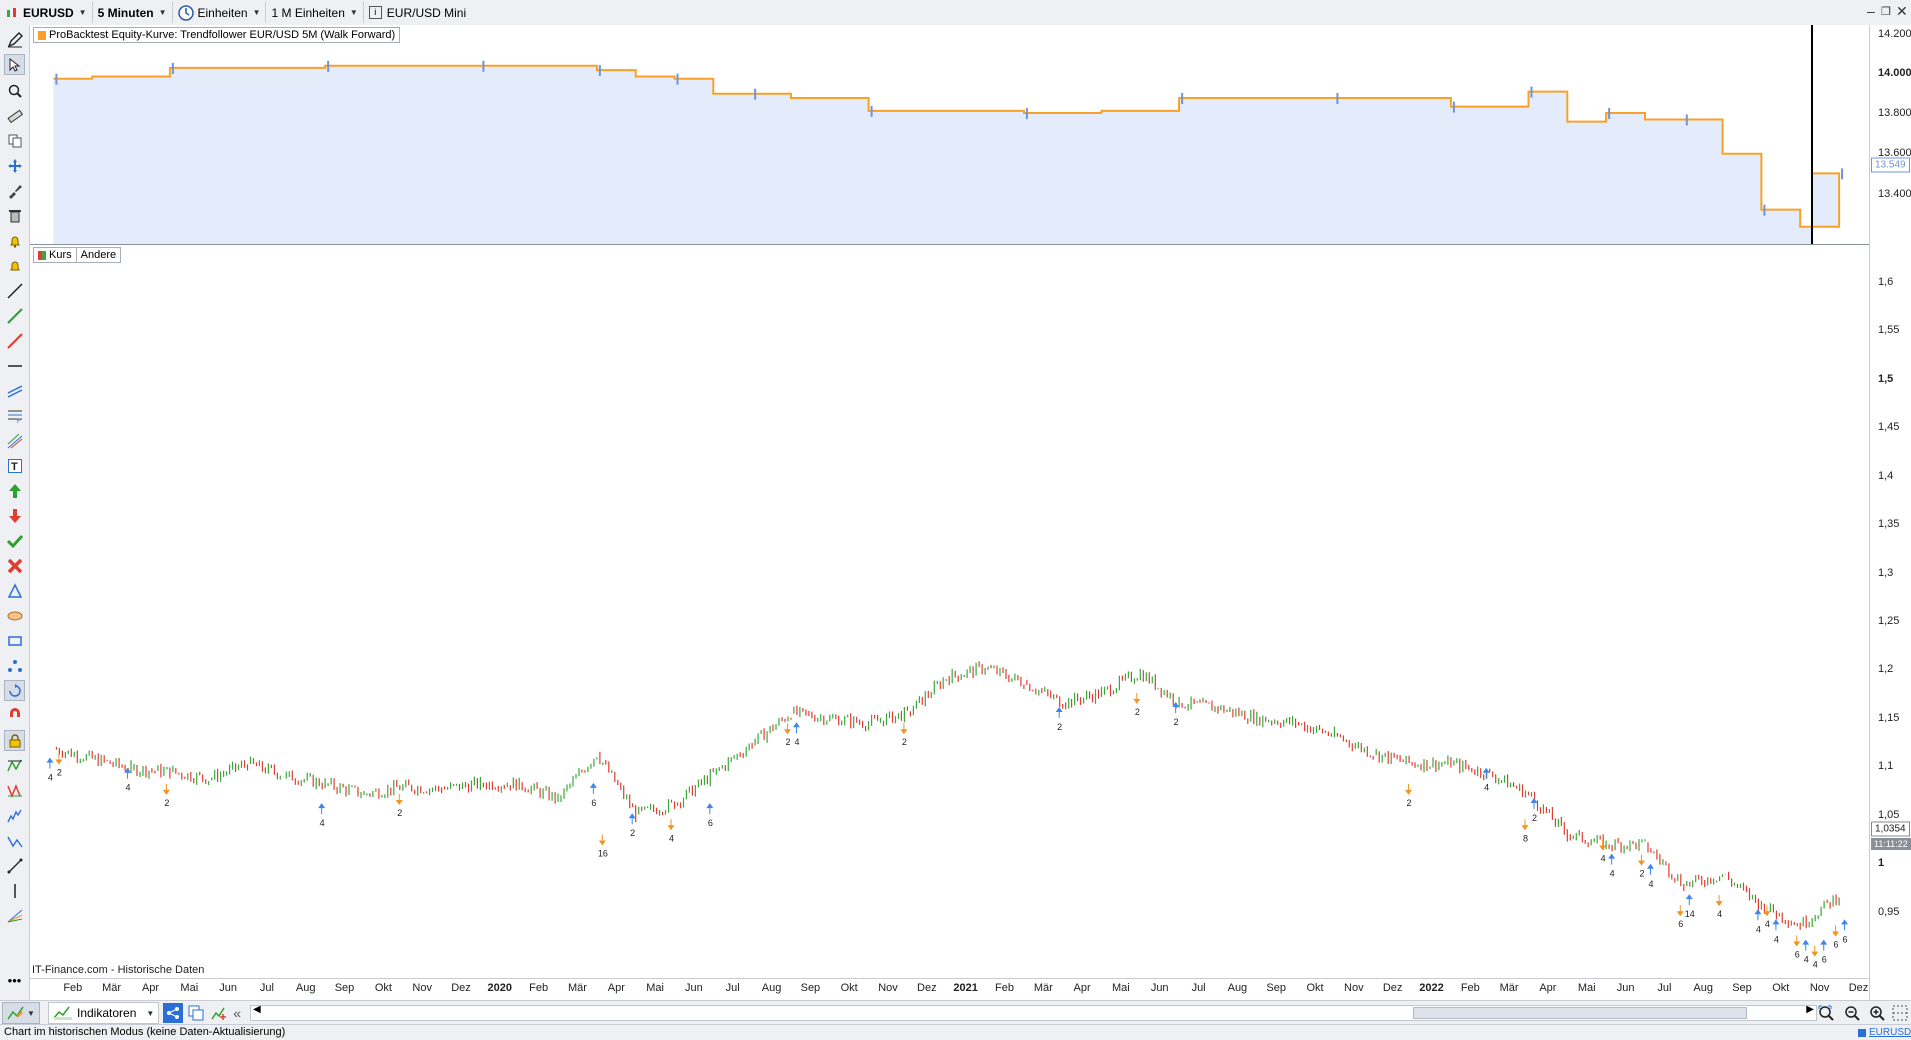 The image size is (1911, 1040). Describe the element at coordinates (133, 12) in the screenshot. I see `timeframe-selector: 5 Minuten ▼` at that location.